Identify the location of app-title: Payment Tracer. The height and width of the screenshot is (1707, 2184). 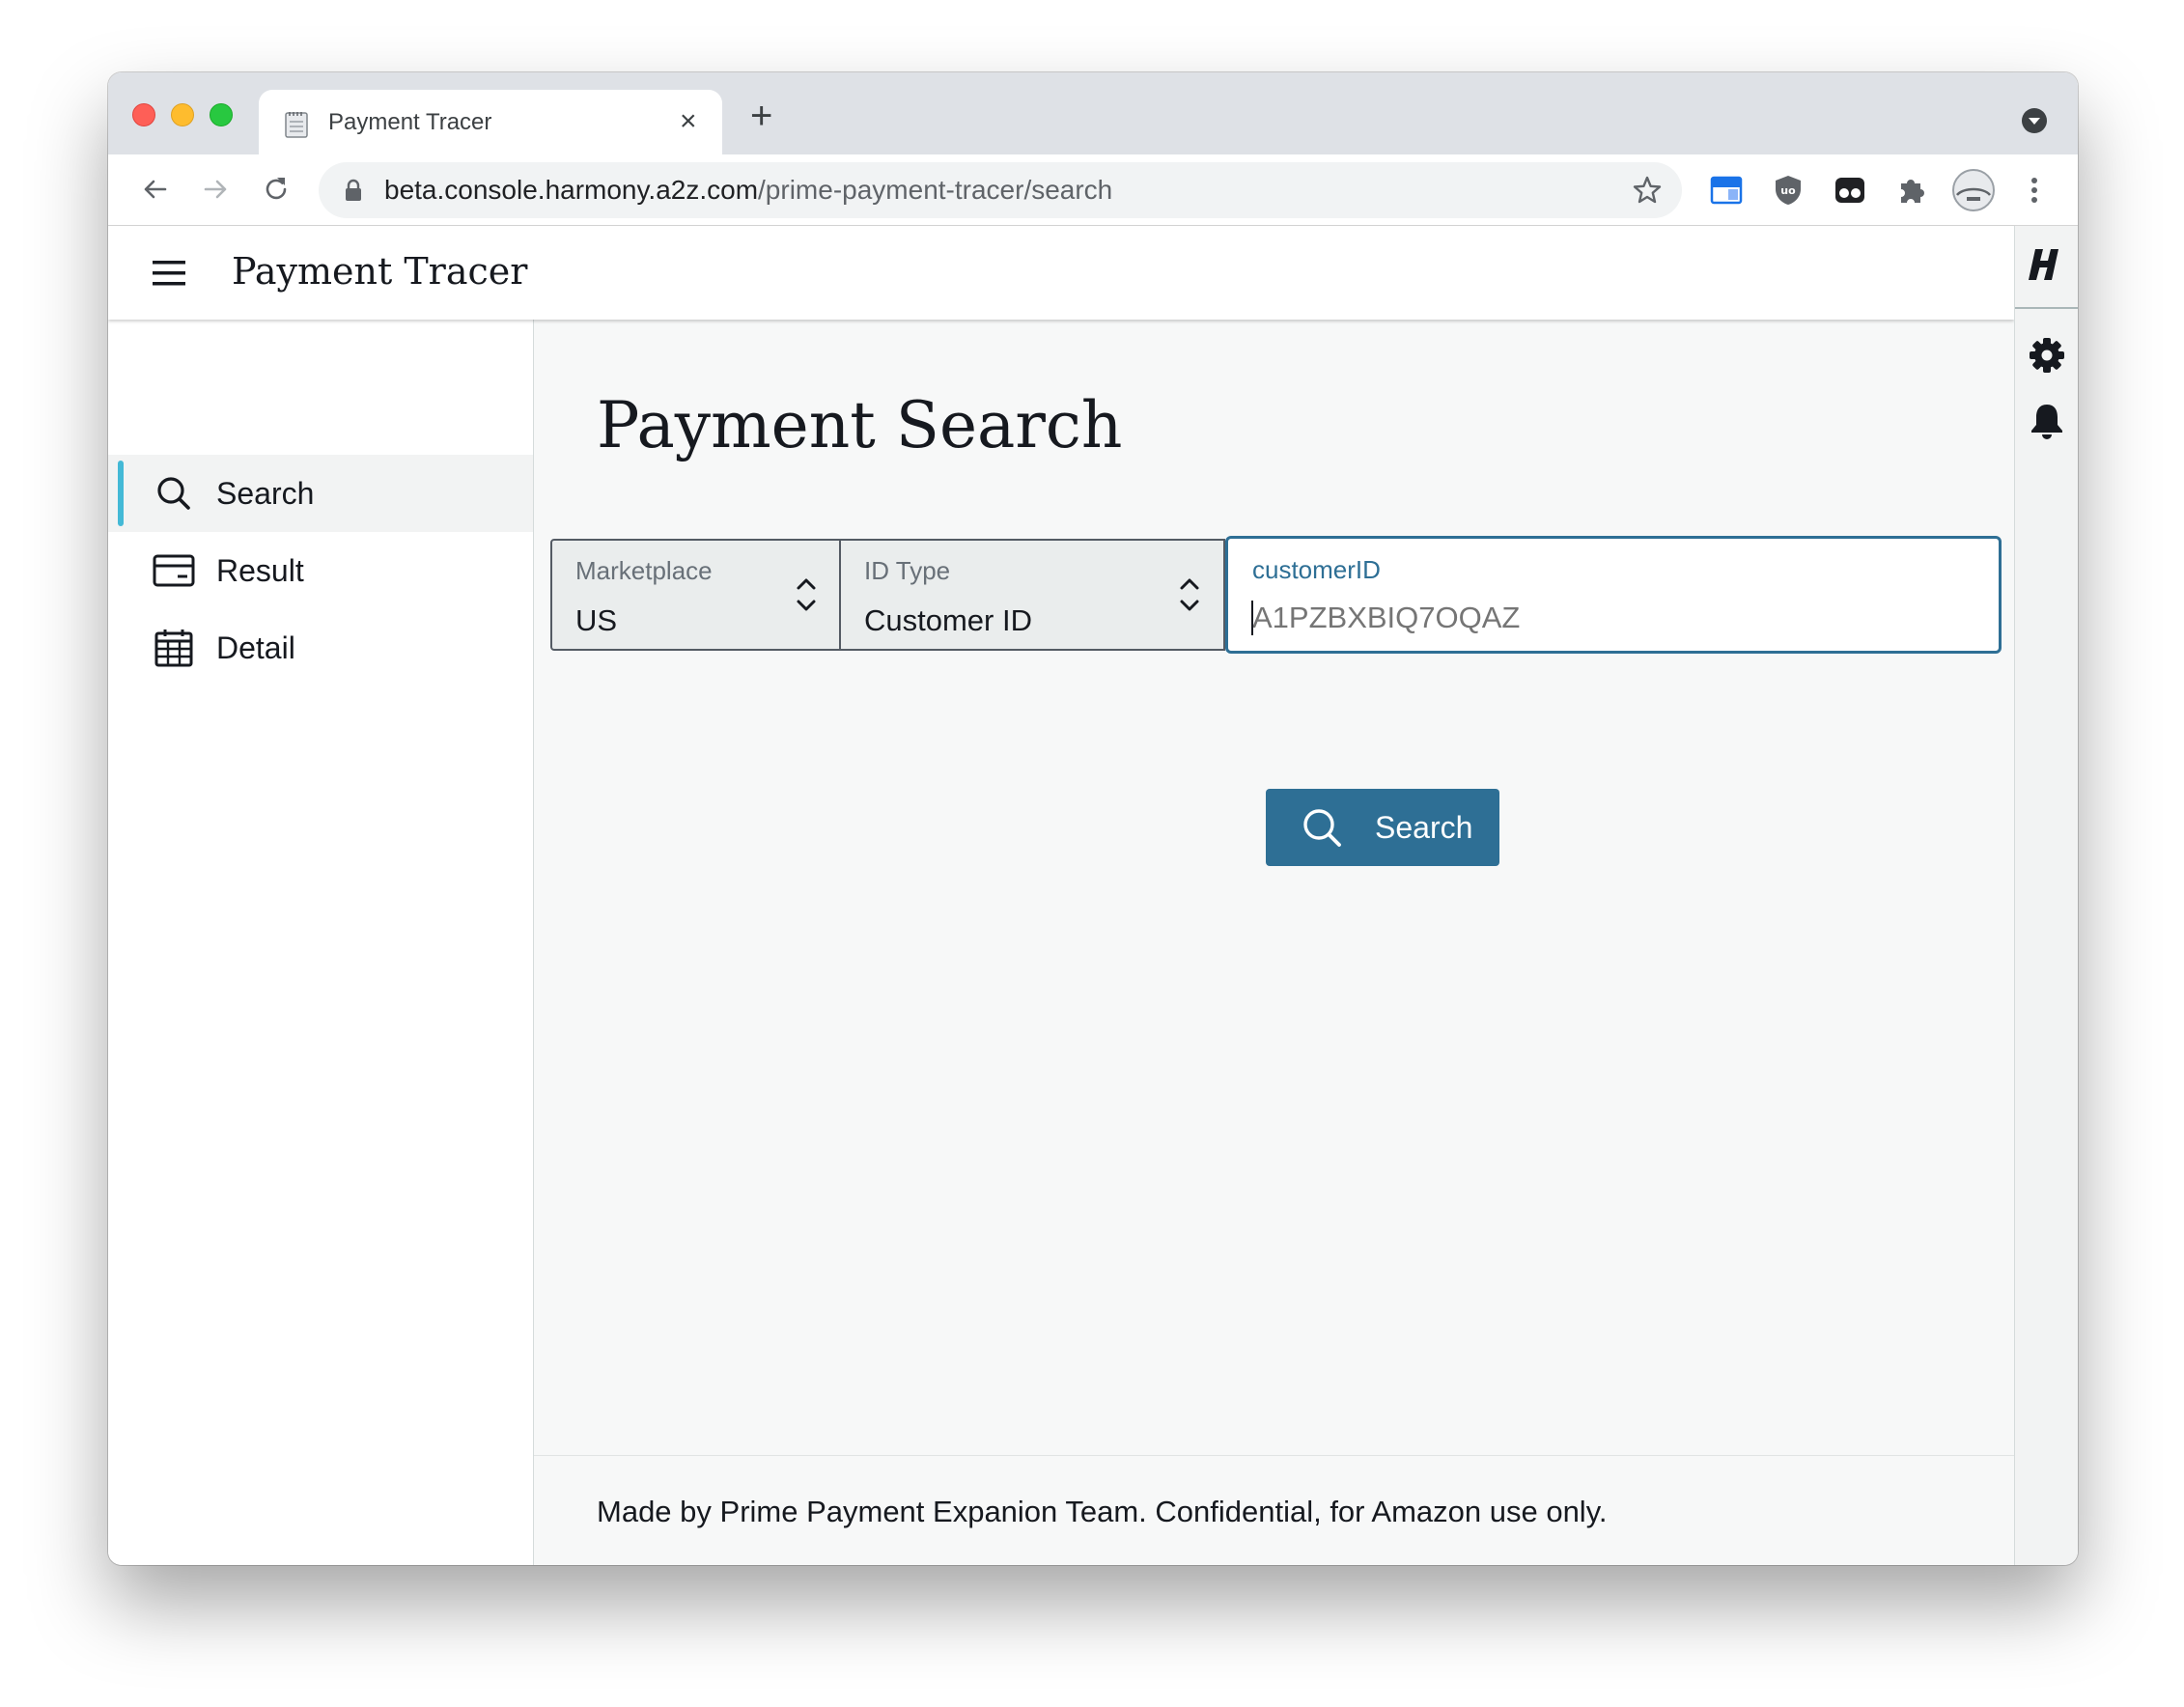
(380, 271).